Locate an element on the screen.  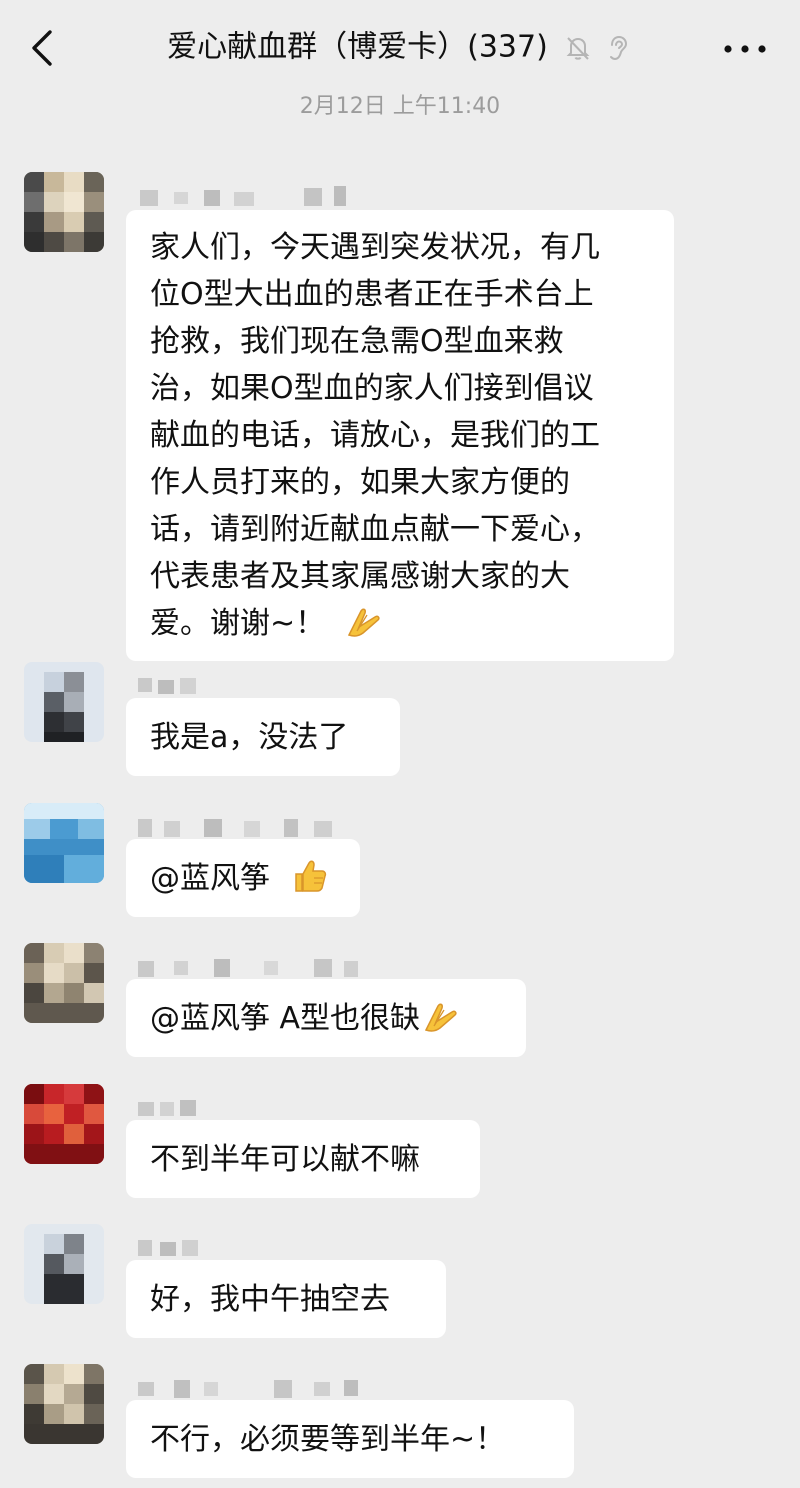
message-bubble: 不行，必须要等到半年~！ is located at coordinates (350, 1439).